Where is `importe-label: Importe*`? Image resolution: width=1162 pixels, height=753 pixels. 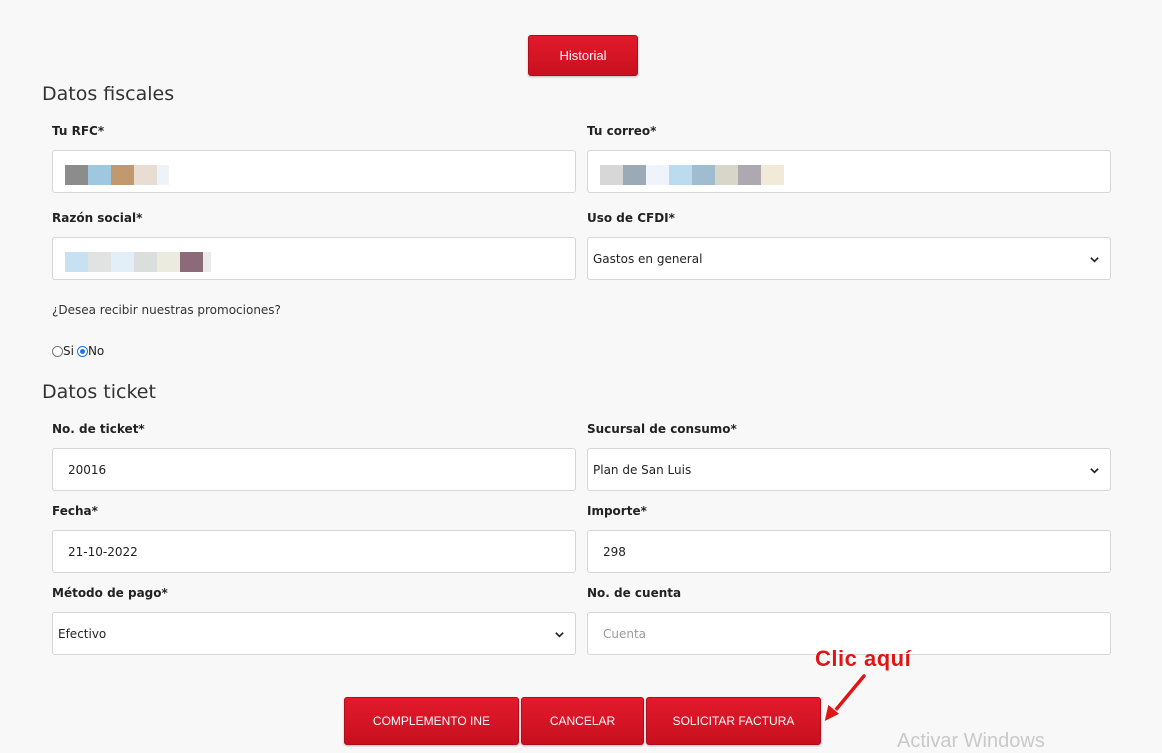
importe-label: Importe* is located at coordinates (617, 511).